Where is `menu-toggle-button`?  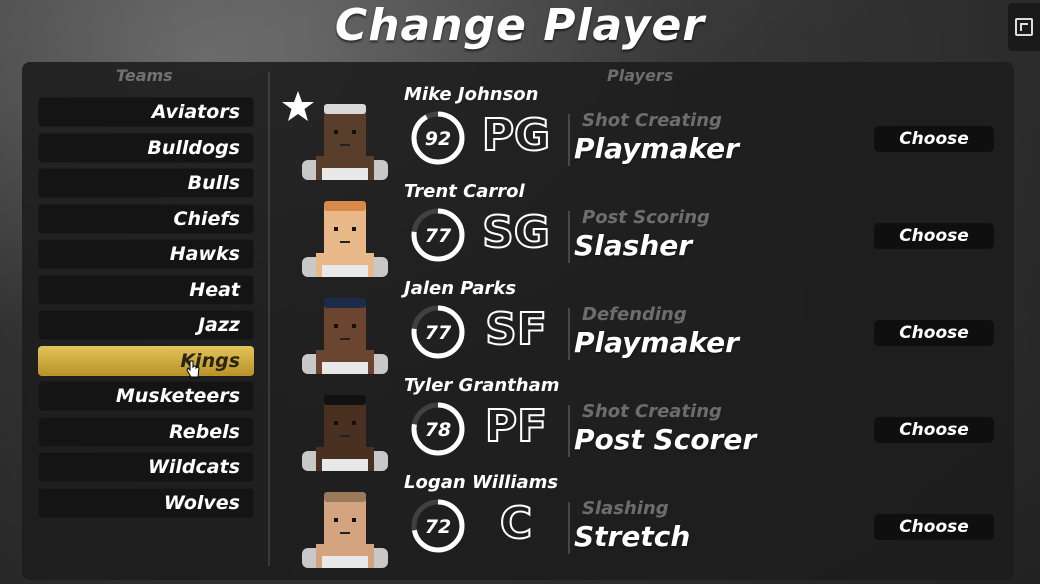
menu-toggle-button is located at coordinates (1024, 27).